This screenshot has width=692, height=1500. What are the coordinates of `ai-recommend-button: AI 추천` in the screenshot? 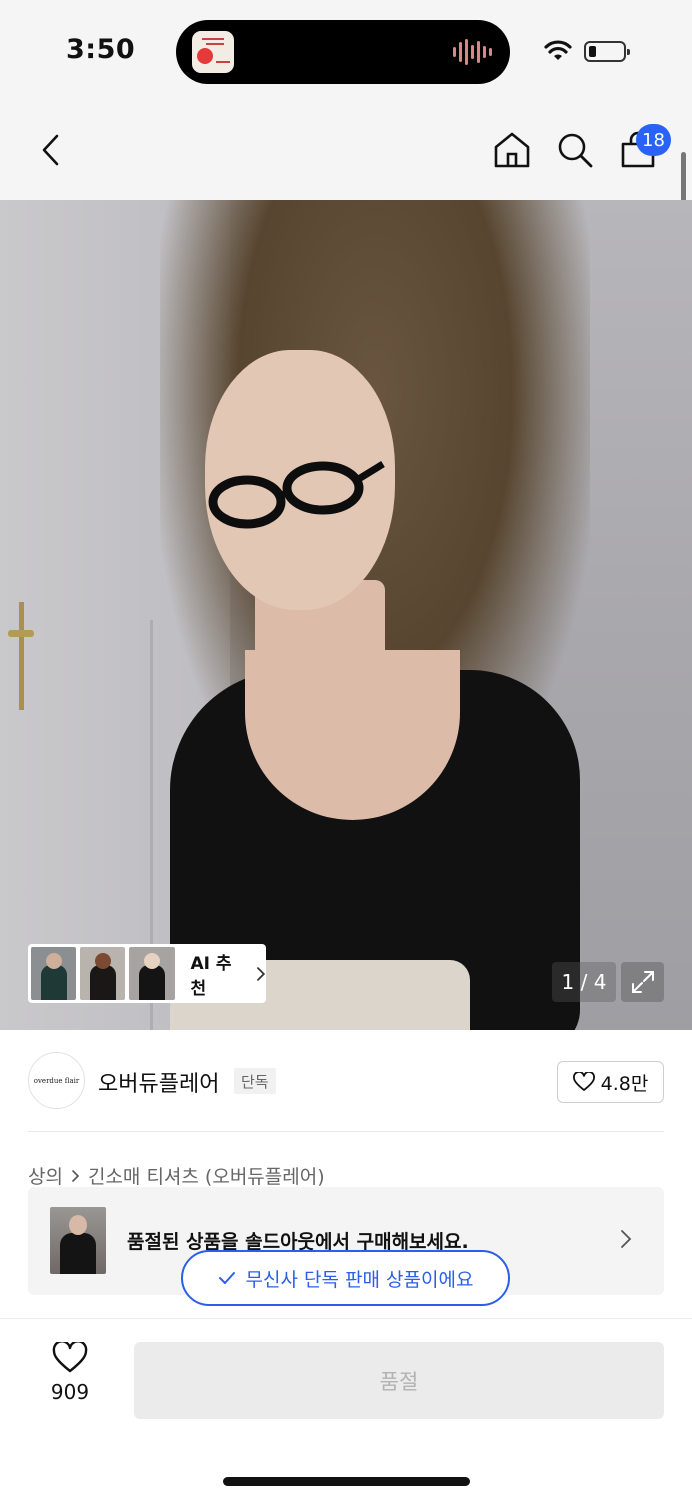 It's located at (147, 973).